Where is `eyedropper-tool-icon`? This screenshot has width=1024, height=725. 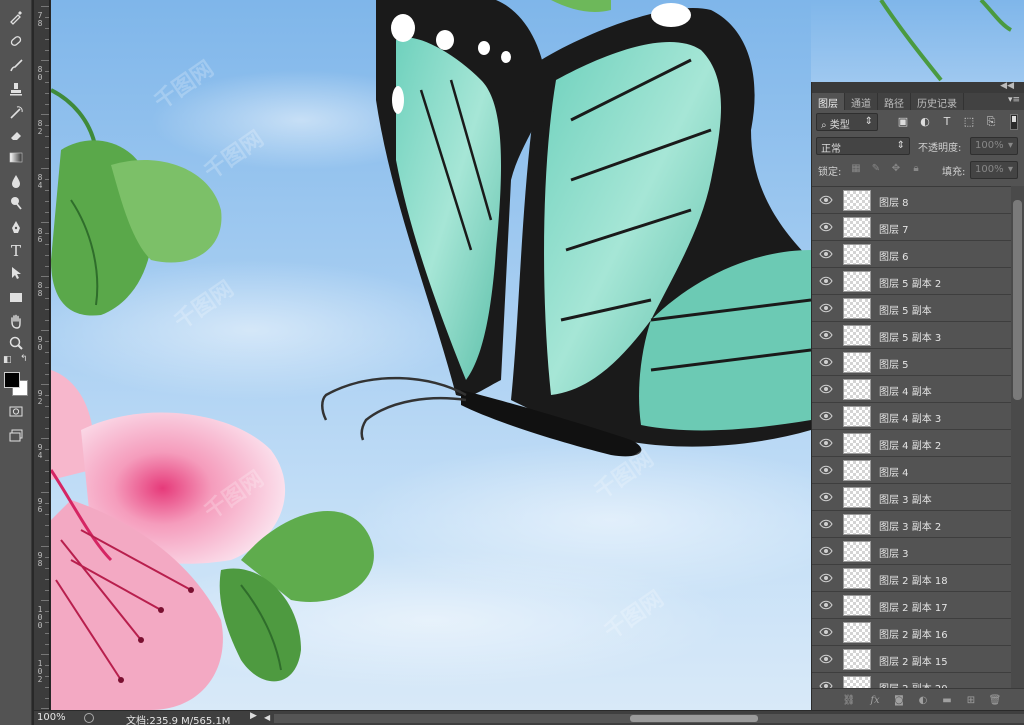
eyedropper-tool-icon is located at coordinates (16, 17).